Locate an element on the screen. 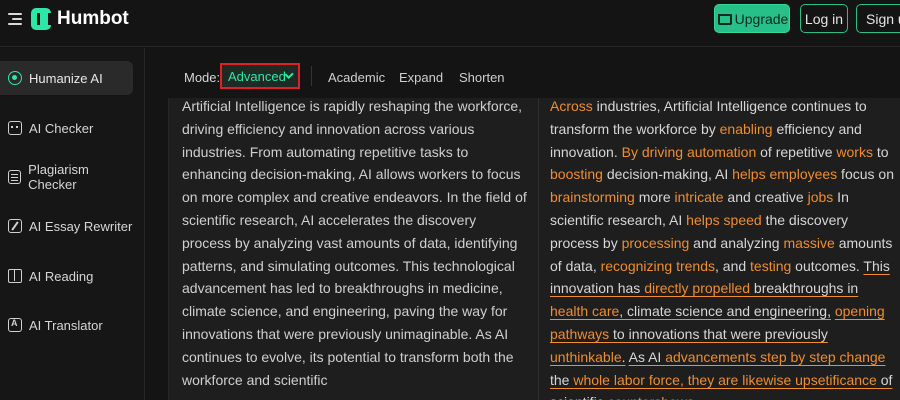 This screenshot has height=400, width=900. robot-icon is located at coordinates (15, 128).